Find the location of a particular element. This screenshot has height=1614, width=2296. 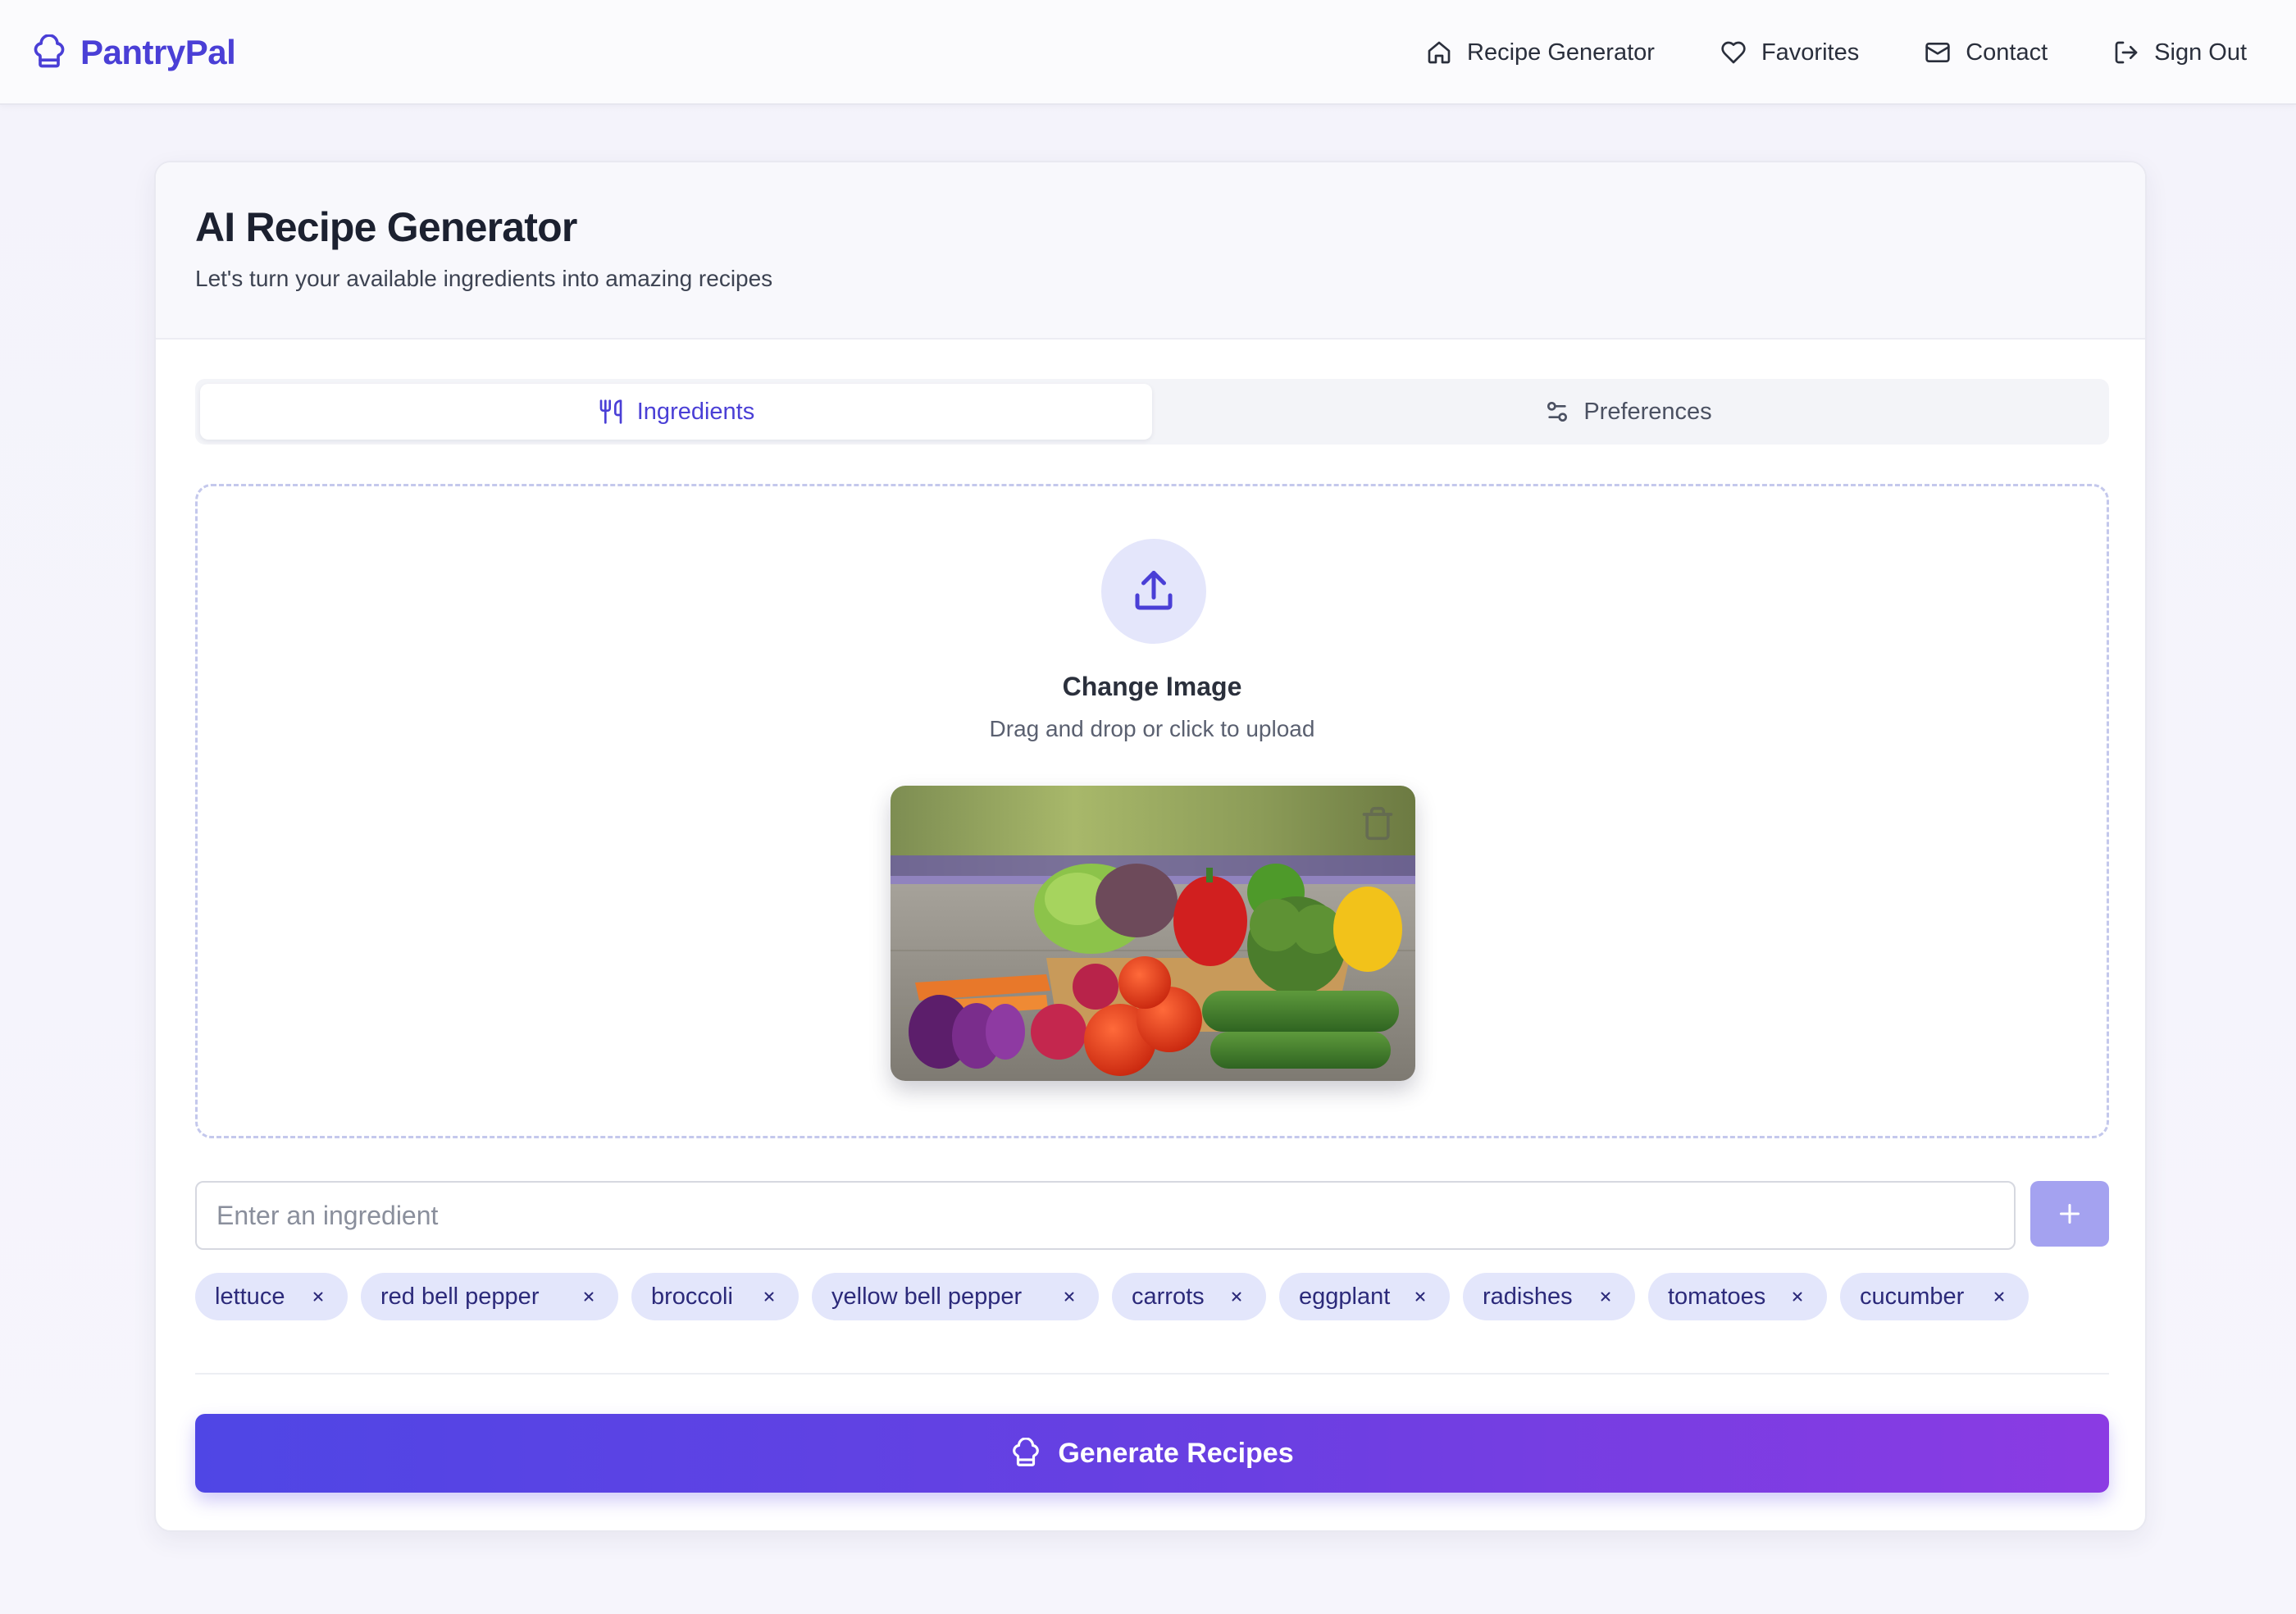

ingredient-chip: carrots is located at coordinates (1189, 1296).